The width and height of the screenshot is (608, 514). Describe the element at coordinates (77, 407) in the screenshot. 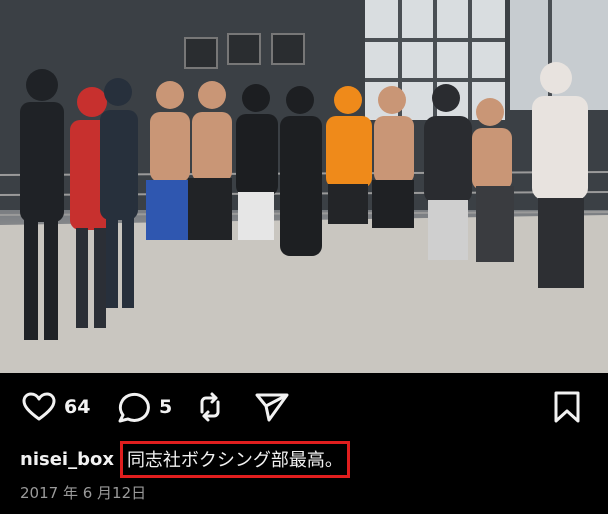

I see `like-count: 64` at that location.